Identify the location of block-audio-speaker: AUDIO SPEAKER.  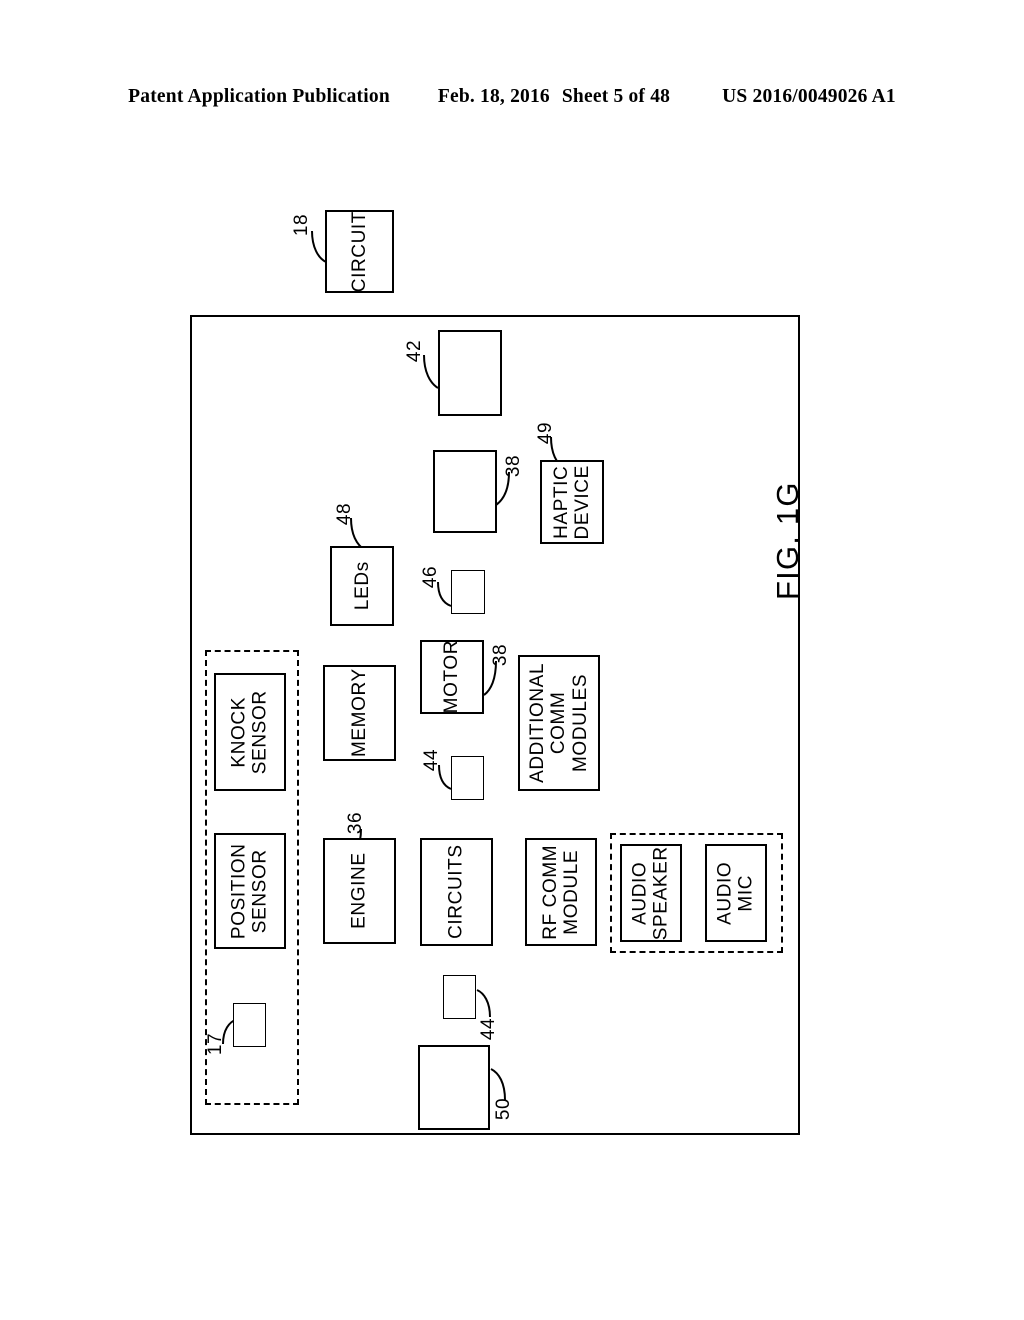
(651, 893).